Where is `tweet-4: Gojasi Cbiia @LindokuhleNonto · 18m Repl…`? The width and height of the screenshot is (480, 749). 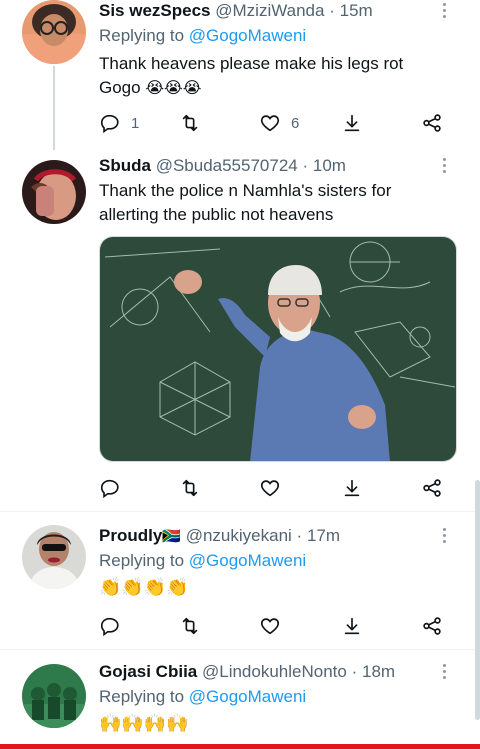
tweet-4: Gojasi Cbiia @LindokuhleNonto · 18m Repl… is located at coordinates (240, 702).